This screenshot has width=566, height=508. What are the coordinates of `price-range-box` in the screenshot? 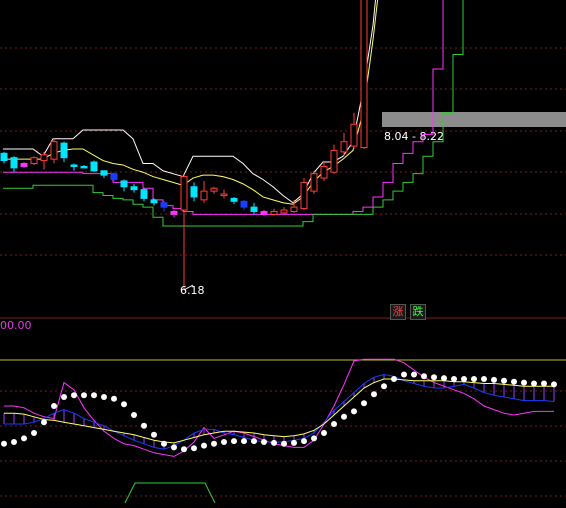 It's located at (474, 119).